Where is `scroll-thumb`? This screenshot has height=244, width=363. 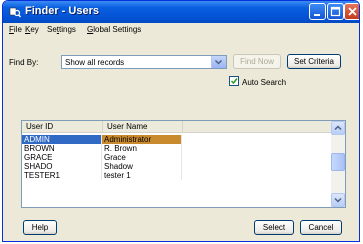
scroll-thumb is located at coordinates (338, 162).